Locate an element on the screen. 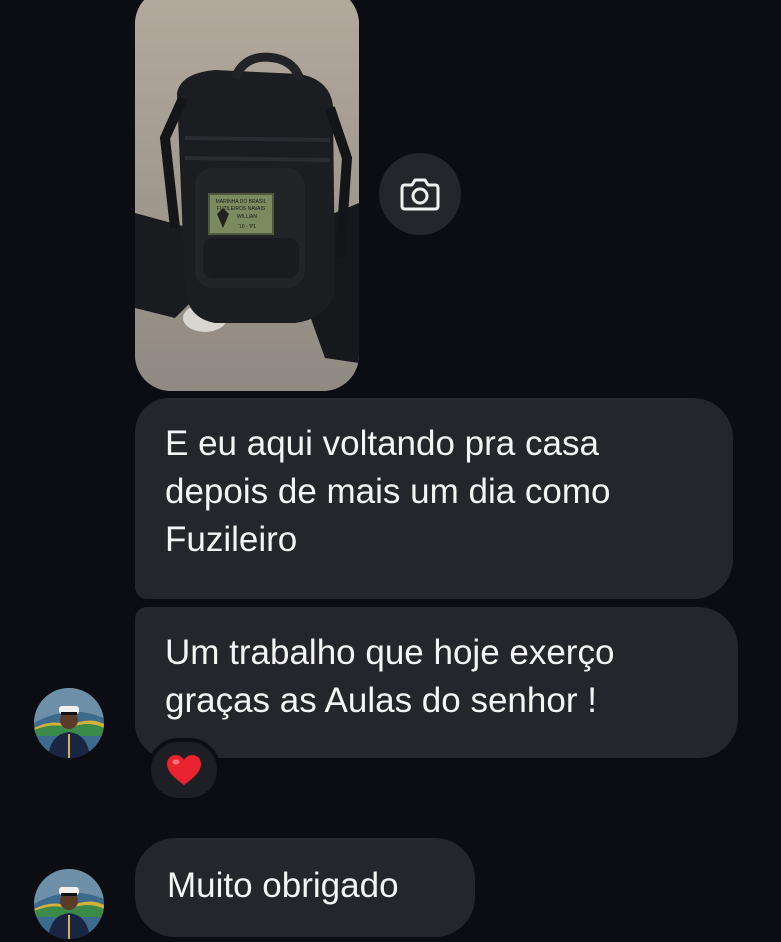  message-text-line: Um trabalho que hoje exerço is located at coordinates (390, 652).